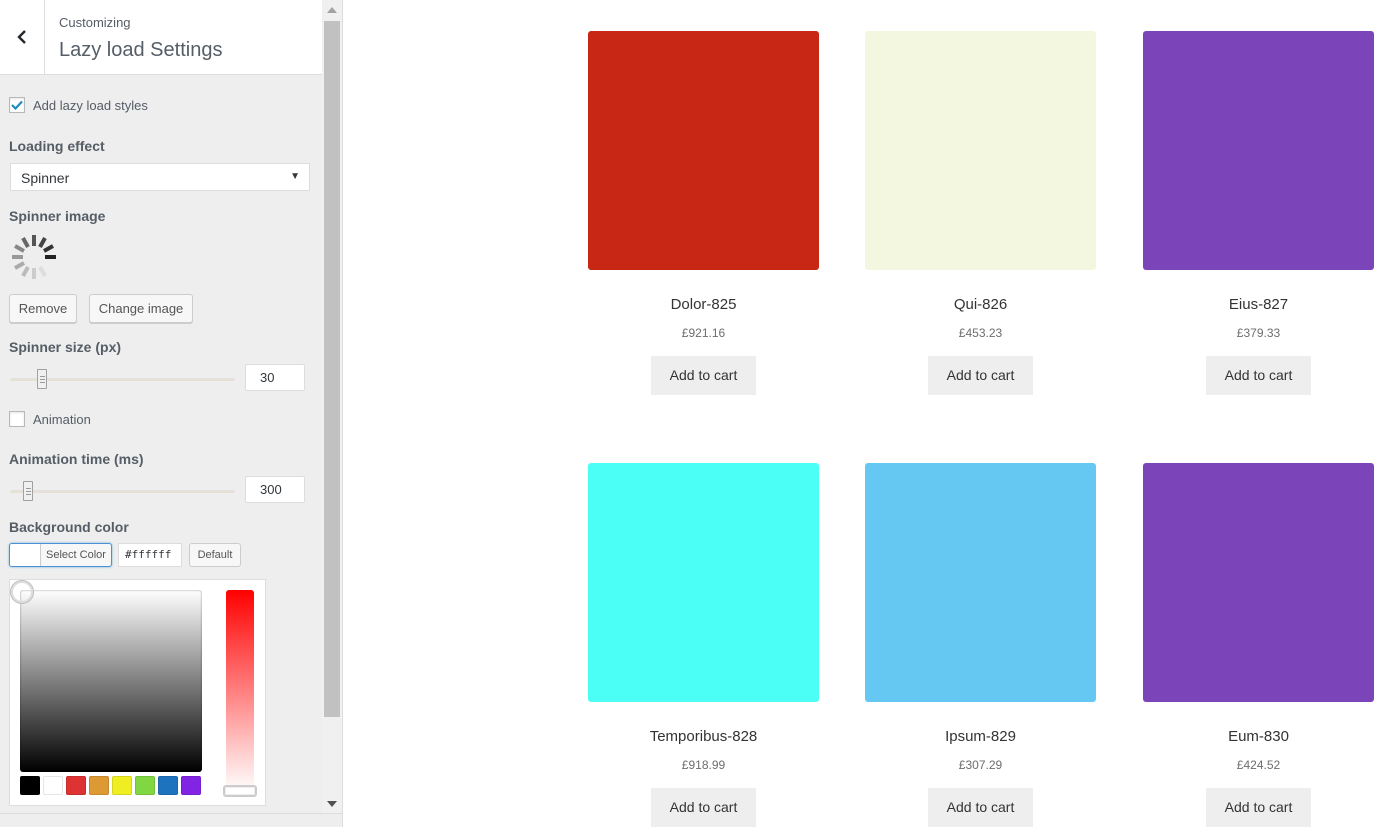  What do you see at coordinates (1258, 765) in the screenshot?
I see `product-price: £424.52` at bounding box center [1258, 765].